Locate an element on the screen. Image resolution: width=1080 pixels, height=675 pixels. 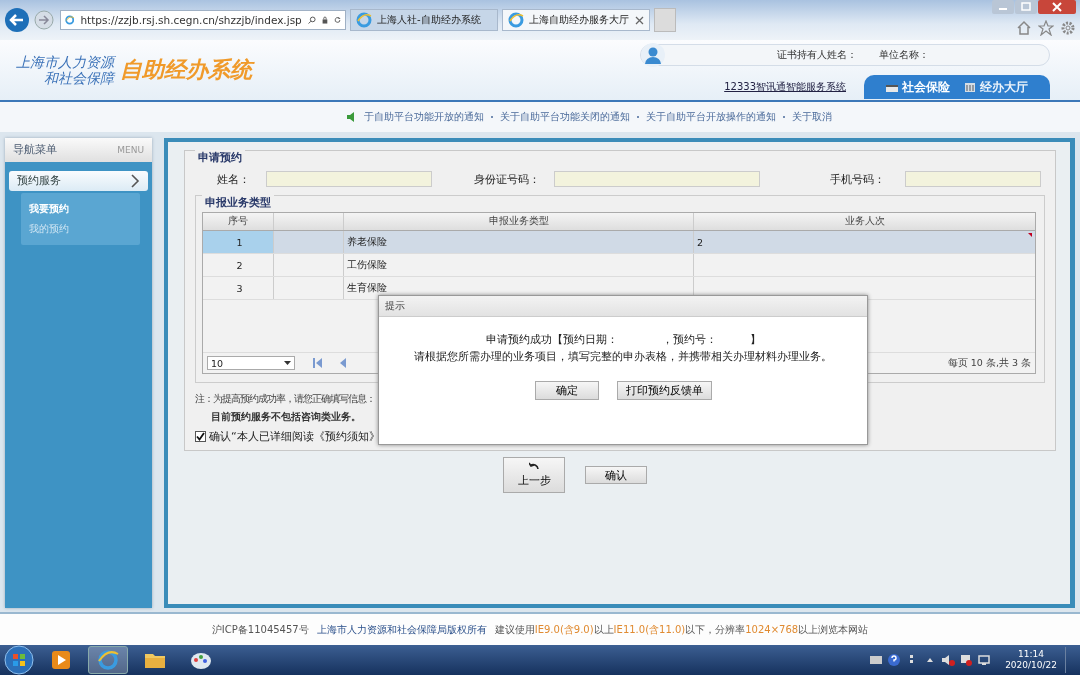
start-button-icon is located at coordinates (19, 660).